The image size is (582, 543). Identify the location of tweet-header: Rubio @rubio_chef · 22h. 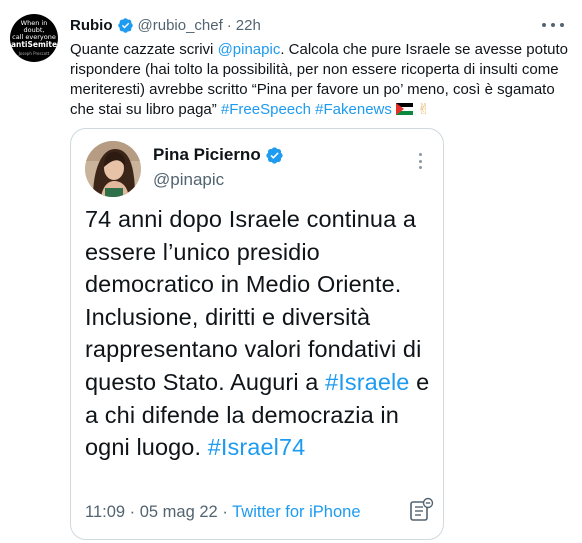
(165, 25).